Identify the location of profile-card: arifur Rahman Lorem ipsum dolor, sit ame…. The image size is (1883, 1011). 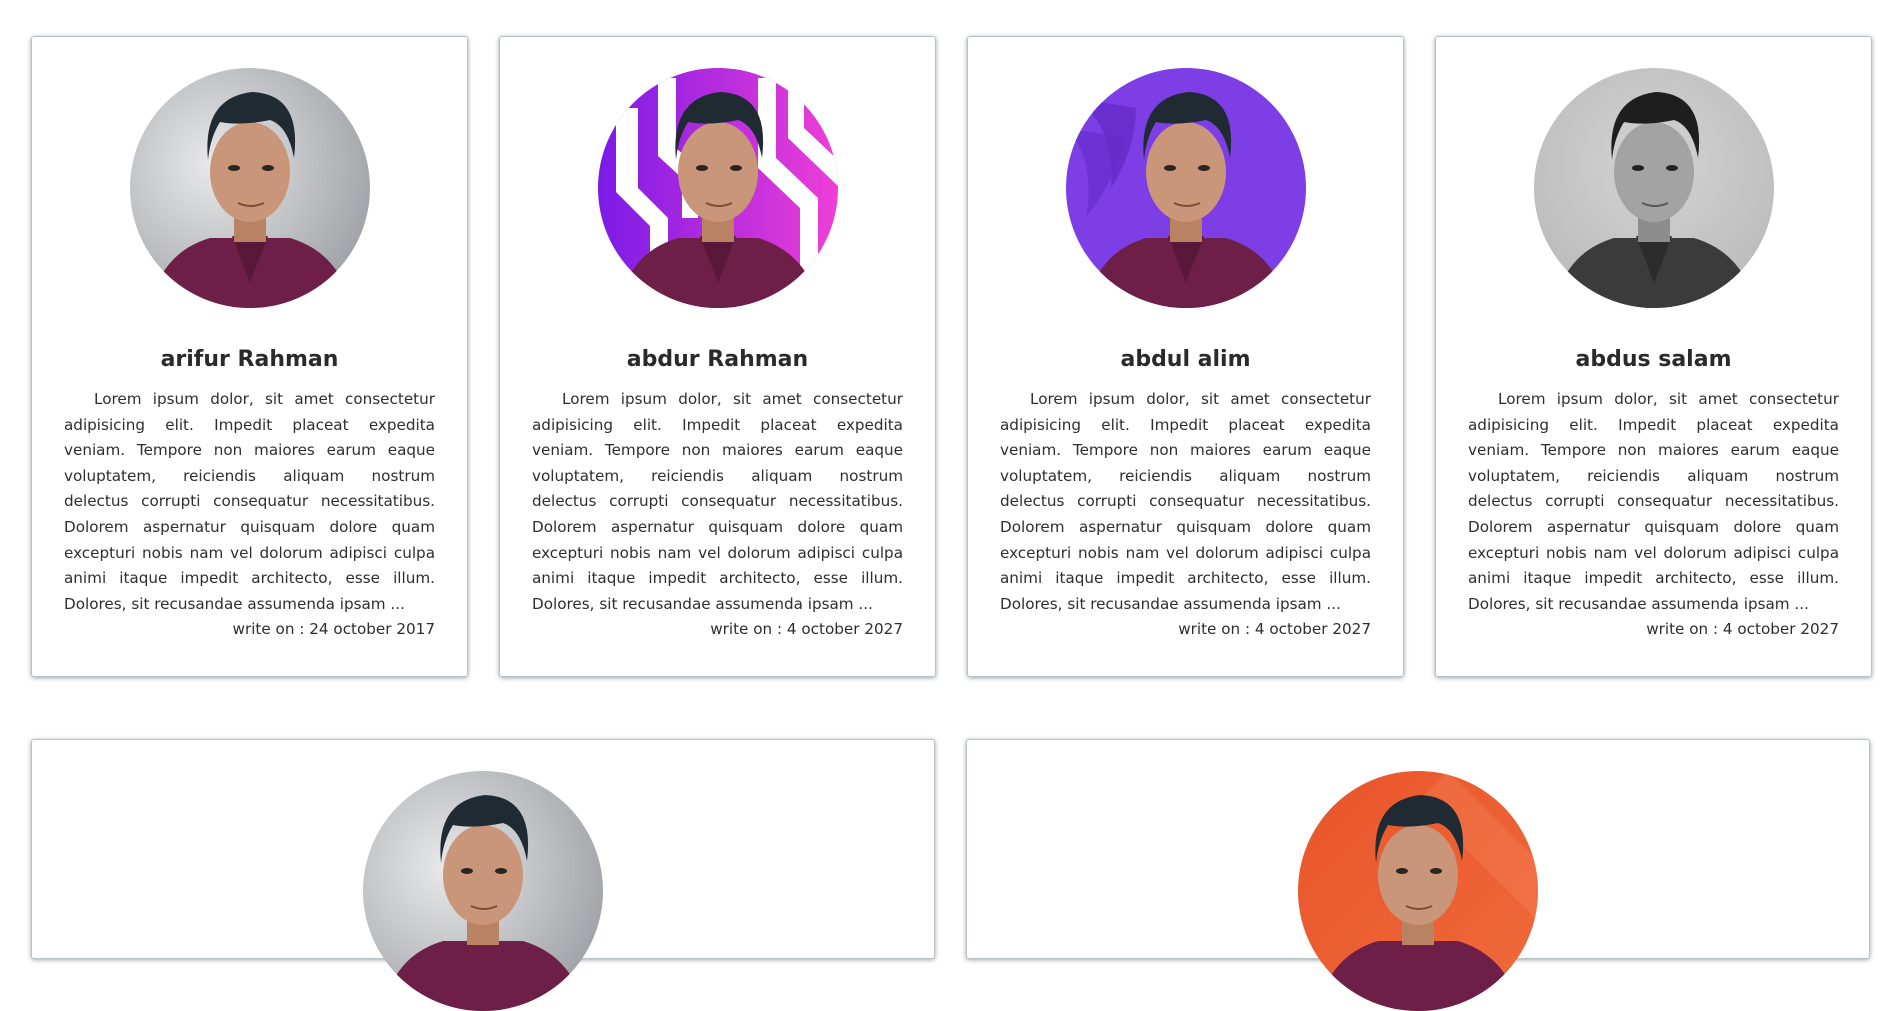
(249, 356).